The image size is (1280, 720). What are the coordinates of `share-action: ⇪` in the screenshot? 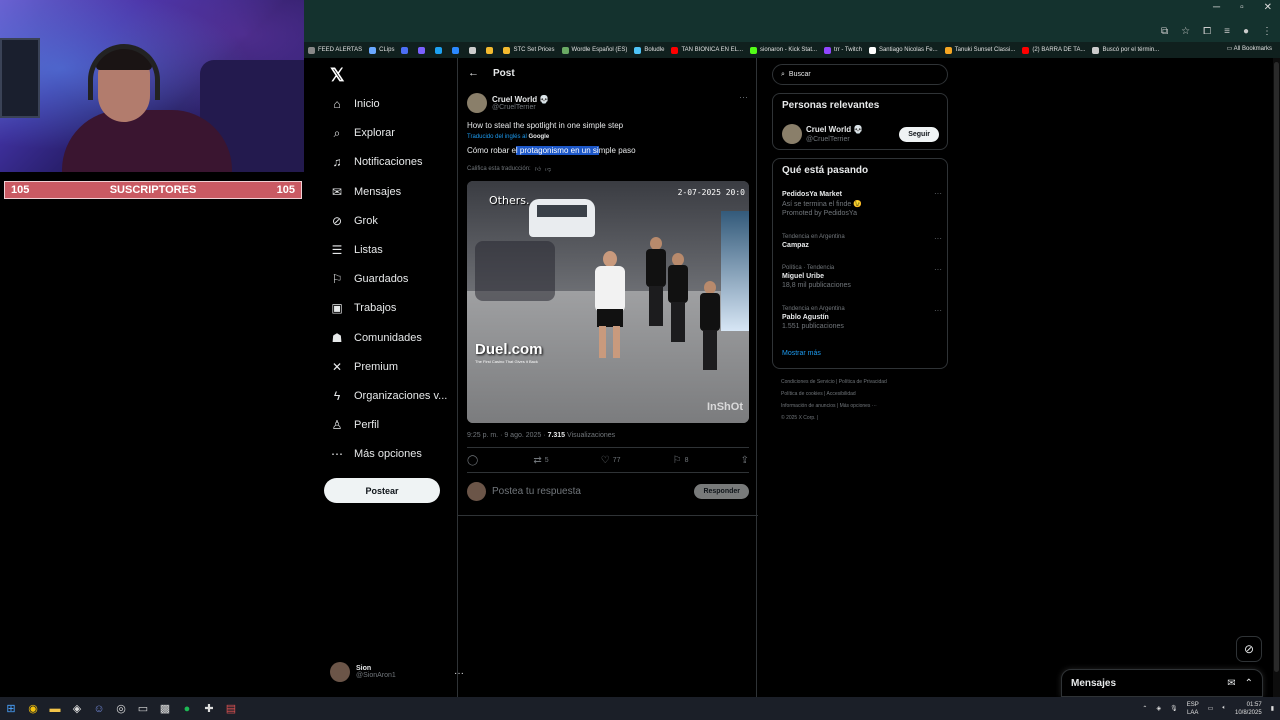 It's located at (745, 460).